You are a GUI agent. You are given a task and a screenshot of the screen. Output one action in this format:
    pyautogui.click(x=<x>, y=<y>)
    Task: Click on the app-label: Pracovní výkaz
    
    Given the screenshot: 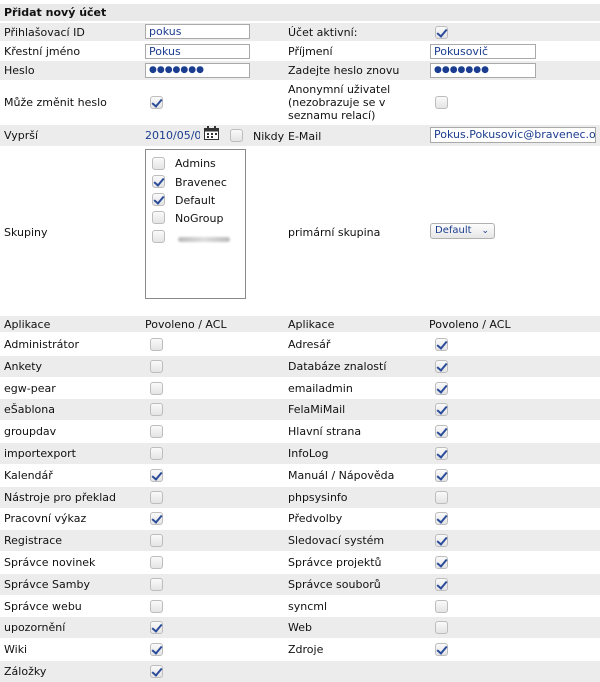 What is the action you would take?
    pyautogui.click(x=45, y=518)
    